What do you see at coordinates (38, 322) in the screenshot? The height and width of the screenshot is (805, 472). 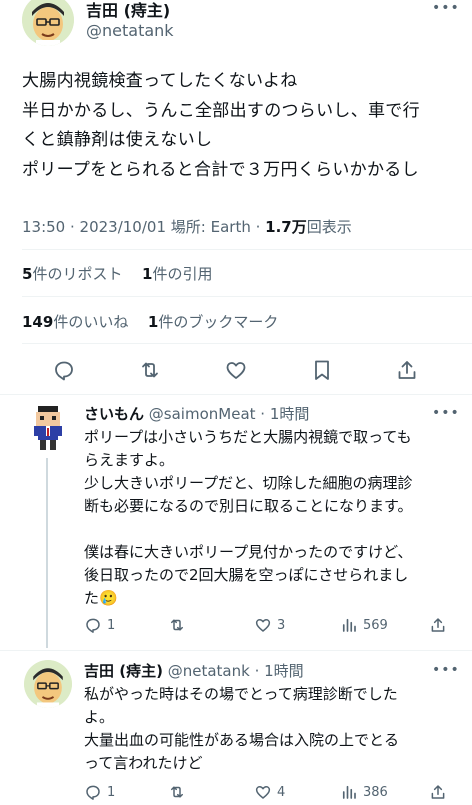 I see `likes-count: 149` at bounding box center [38, 322].